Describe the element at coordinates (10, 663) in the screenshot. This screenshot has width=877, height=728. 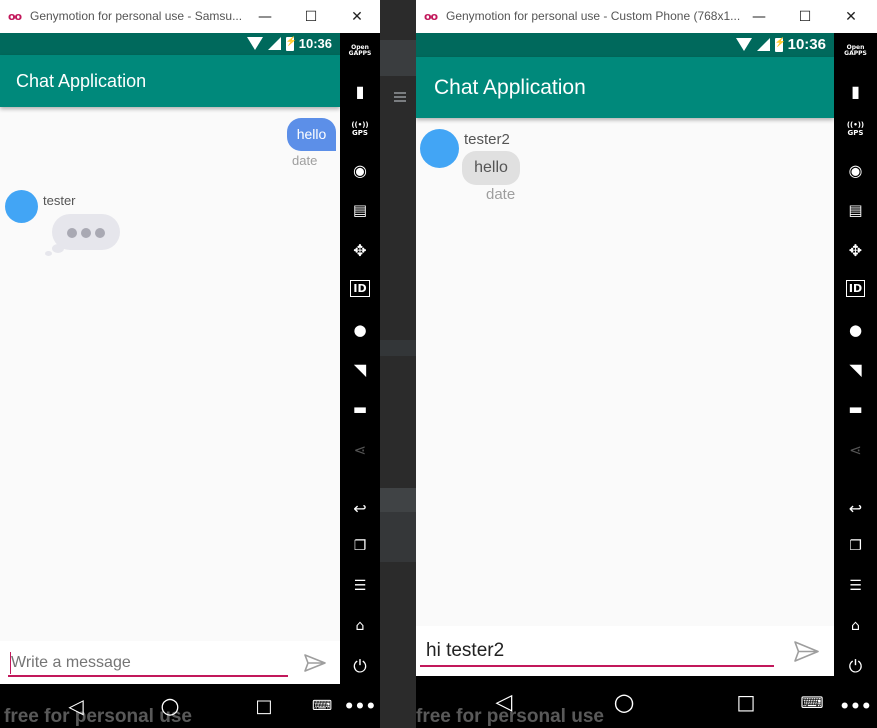
I see `text-caret` at that location.